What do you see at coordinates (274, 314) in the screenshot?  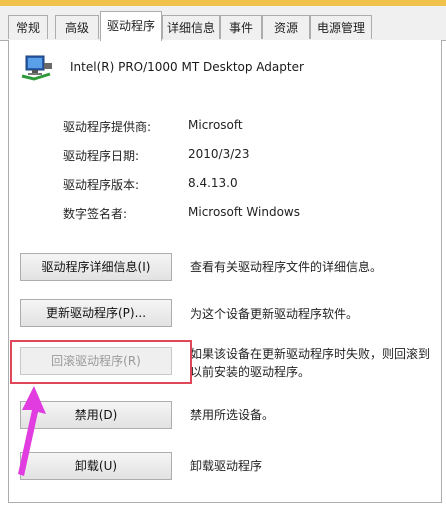 I see `update-driver-description: 为这个设备更新驱动程序软件。` at bounding box center [274, 314].